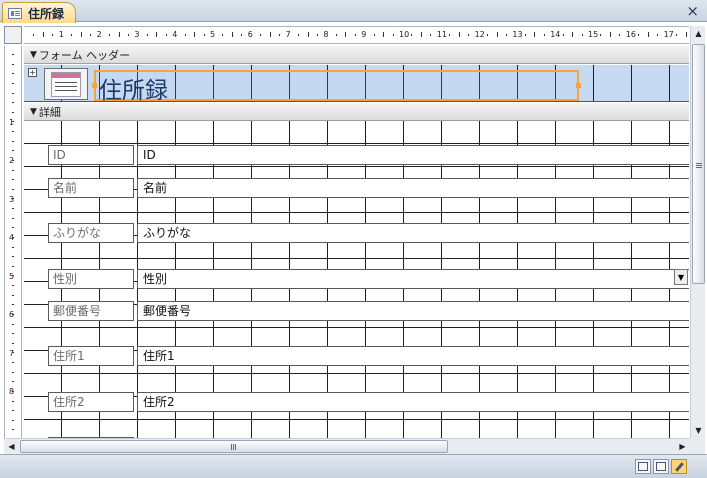 The height and width of the screenshot is (478, 707). What do you see at coordinates (11, 446) in the screenshot?
I see `scroll-left-icon: ◀` at bounding box center [11, 446].